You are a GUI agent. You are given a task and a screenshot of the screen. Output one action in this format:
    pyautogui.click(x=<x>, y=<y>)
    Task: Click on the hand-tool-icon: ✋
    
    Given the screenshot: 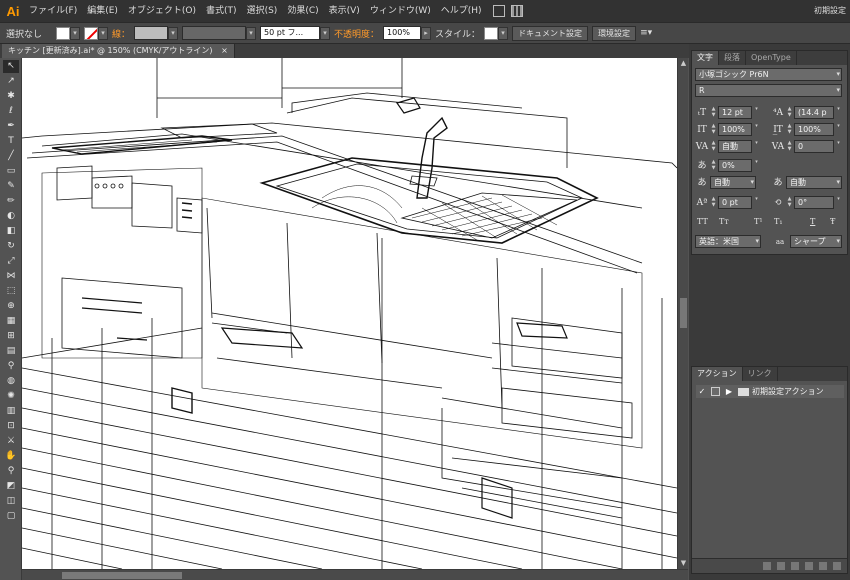 What is the action you would take?
    pyautogui.click(x=11, y=456)
    